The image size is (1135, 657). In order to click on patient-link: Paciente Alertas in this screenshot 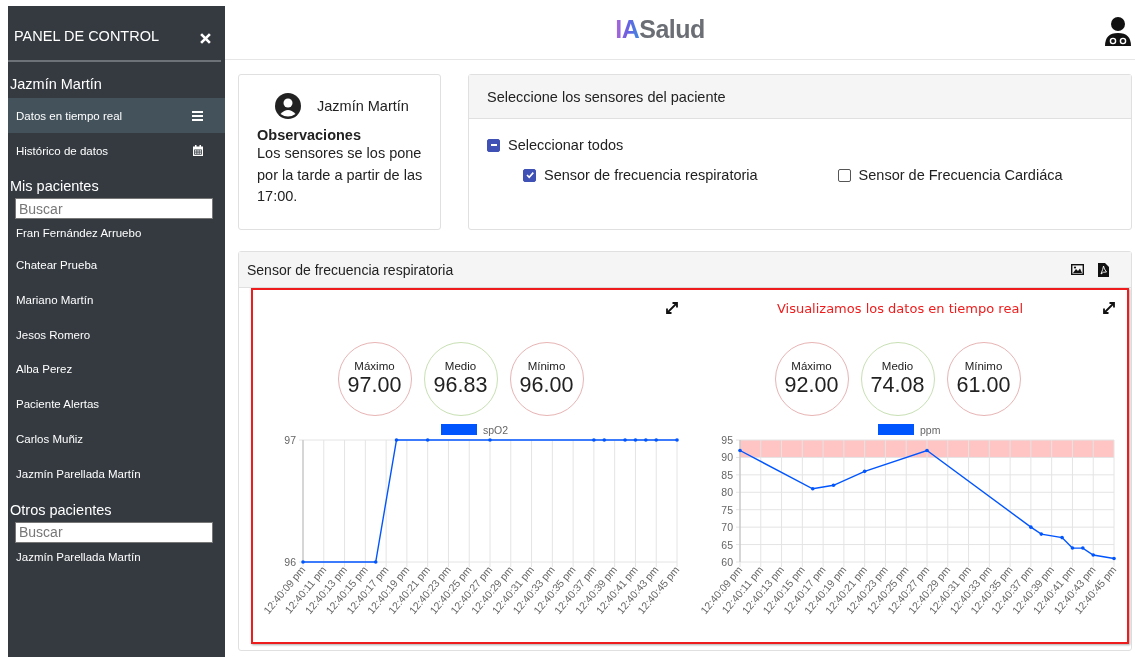, I will do `click(116, 404)`.